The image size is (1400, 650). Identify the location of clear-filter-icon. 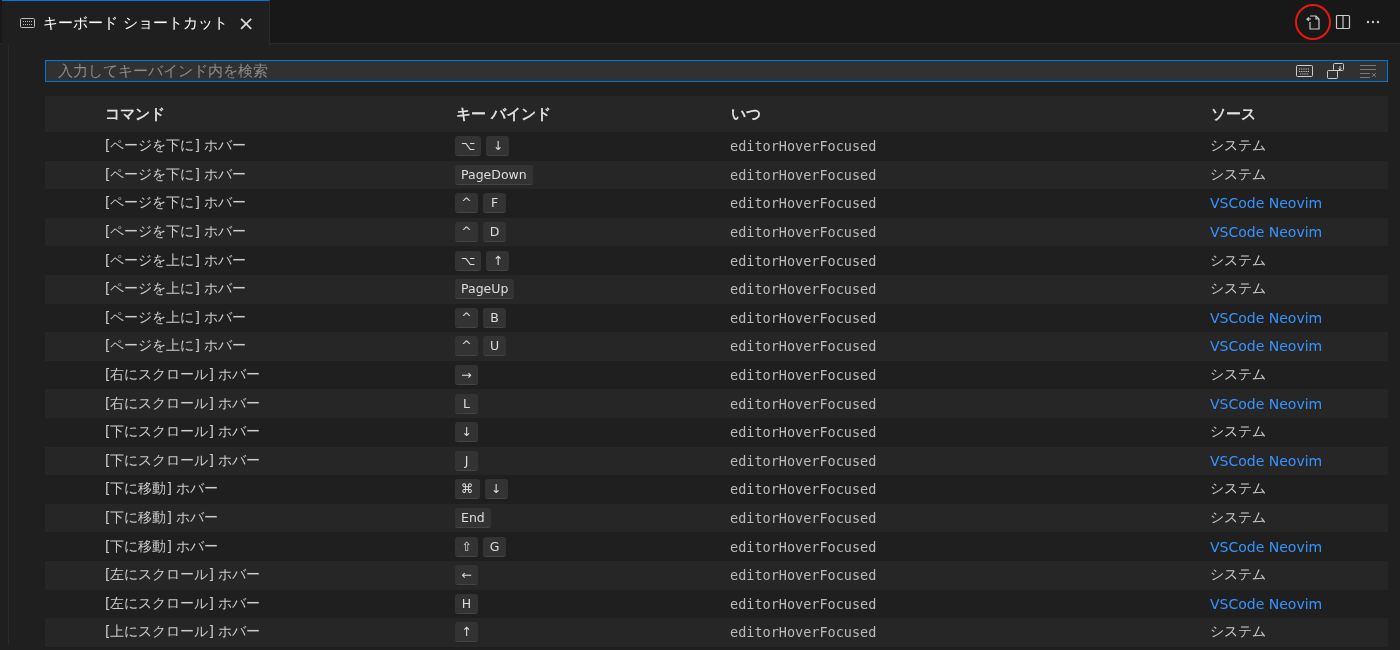
(1368, 71).